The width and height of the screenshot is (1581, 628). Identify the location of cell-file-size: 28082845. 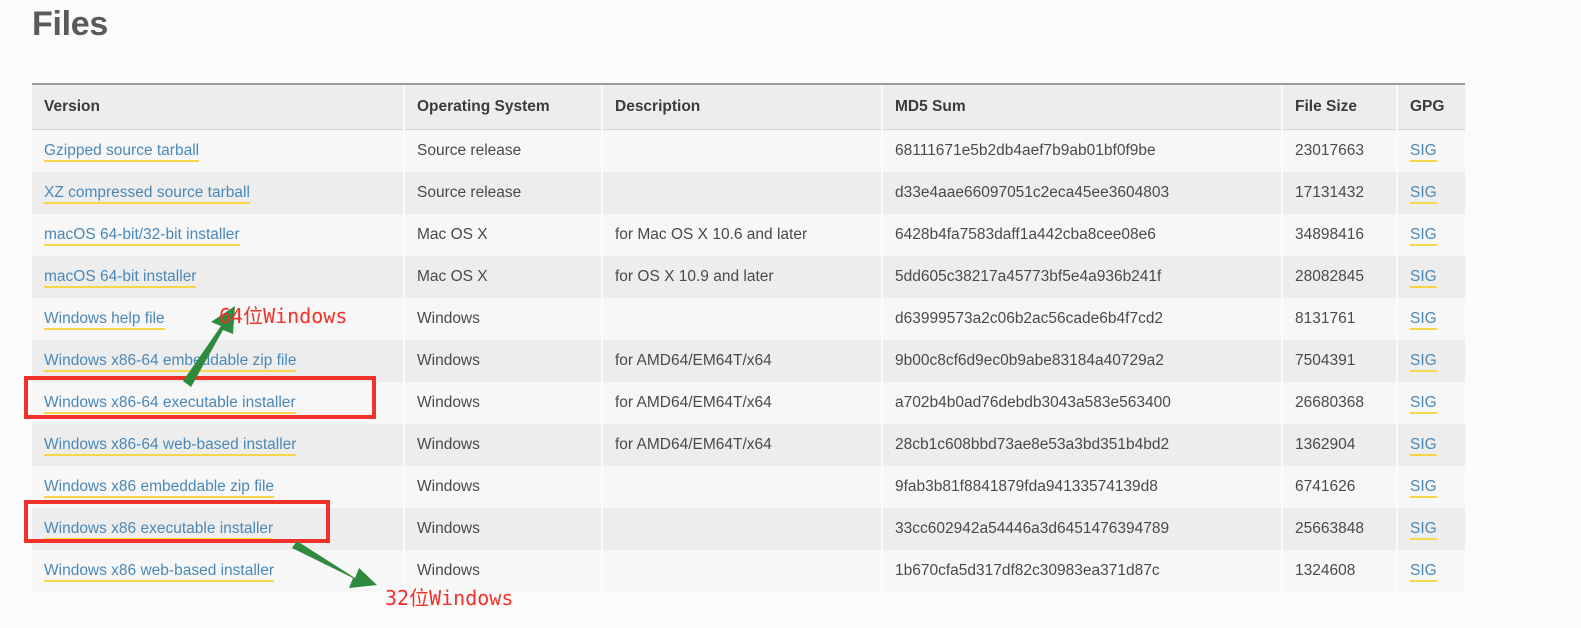
(1339, 277).